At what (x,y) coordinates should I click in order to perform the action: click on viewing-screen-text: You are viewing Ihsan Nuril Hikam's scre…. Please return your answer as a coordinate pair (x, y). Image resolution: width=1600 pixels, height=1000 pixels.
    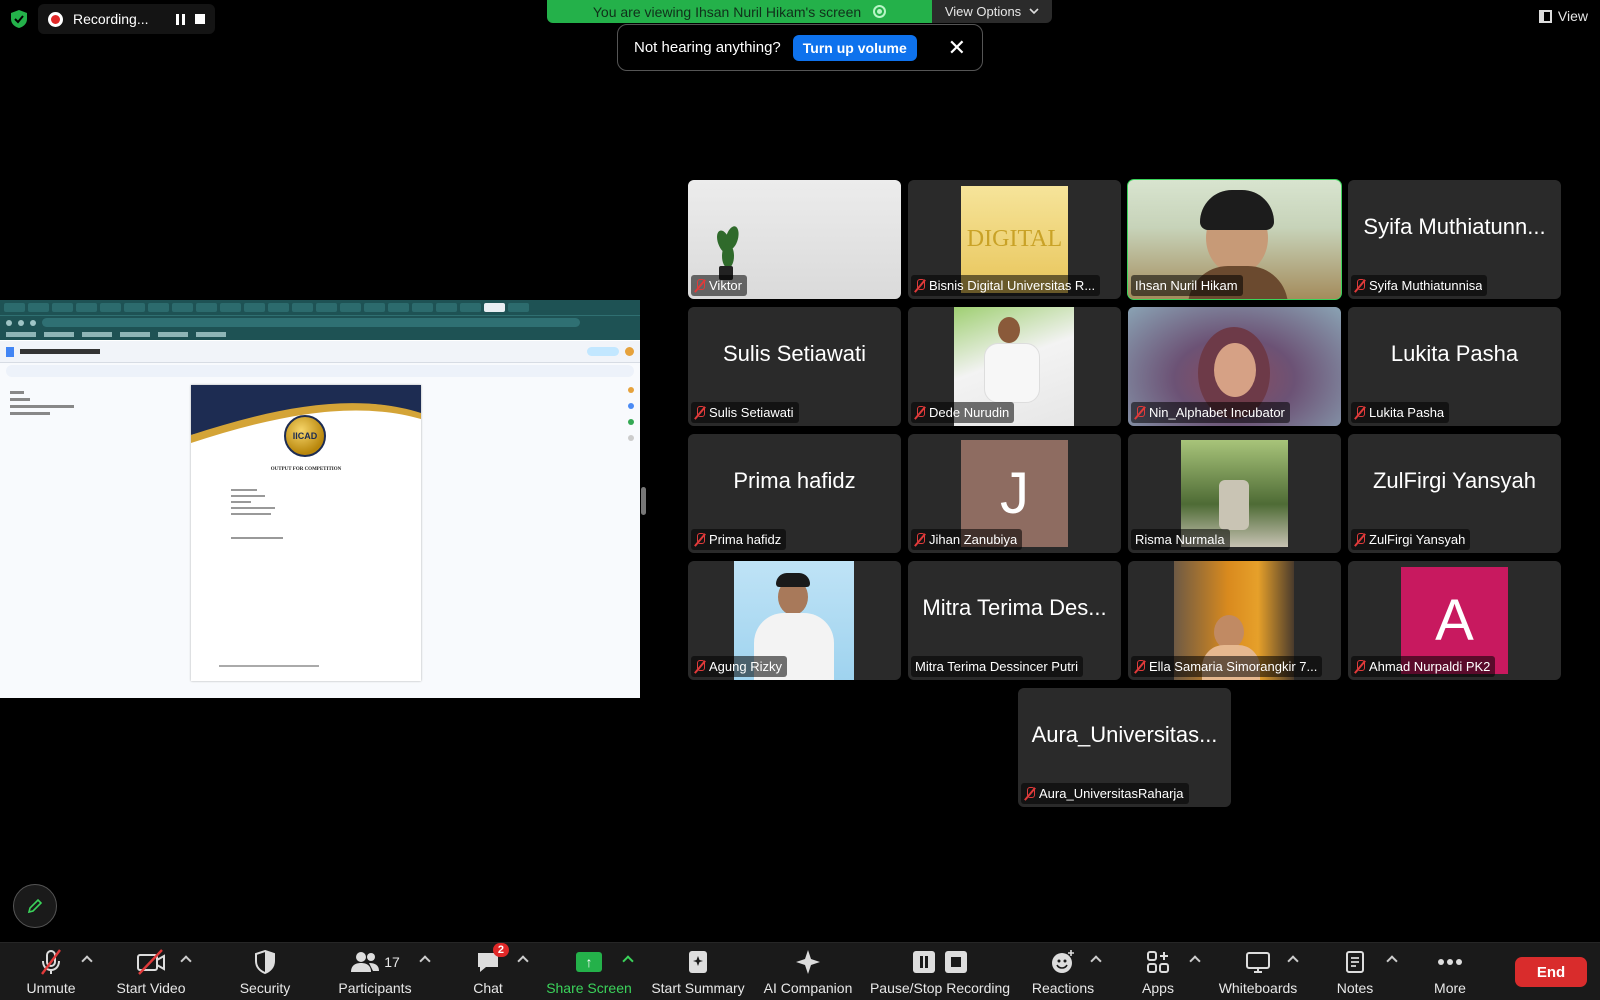
    Looking at the image, I should click on (727, 11).